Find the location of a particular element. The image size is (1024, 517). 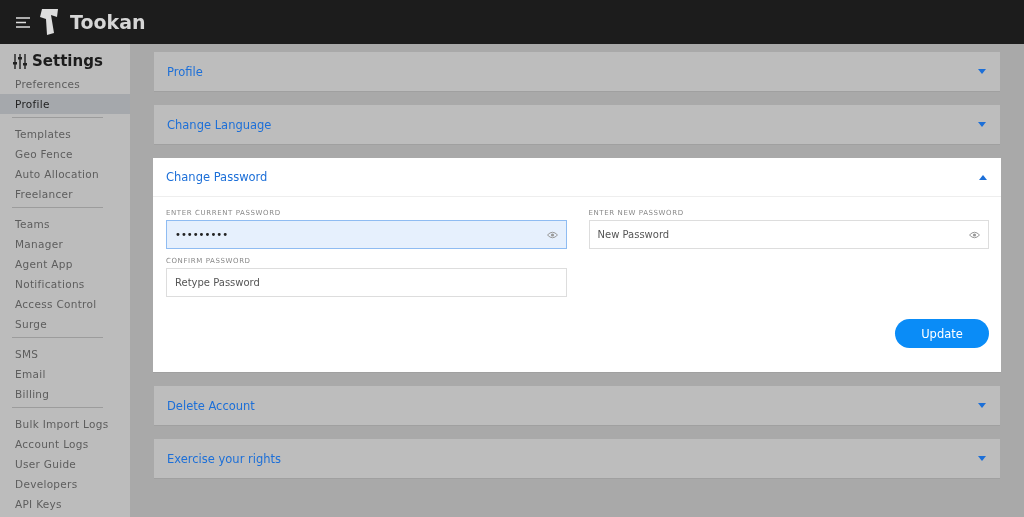

section-title: Exercise your rights is located at coordinates (224, 458).